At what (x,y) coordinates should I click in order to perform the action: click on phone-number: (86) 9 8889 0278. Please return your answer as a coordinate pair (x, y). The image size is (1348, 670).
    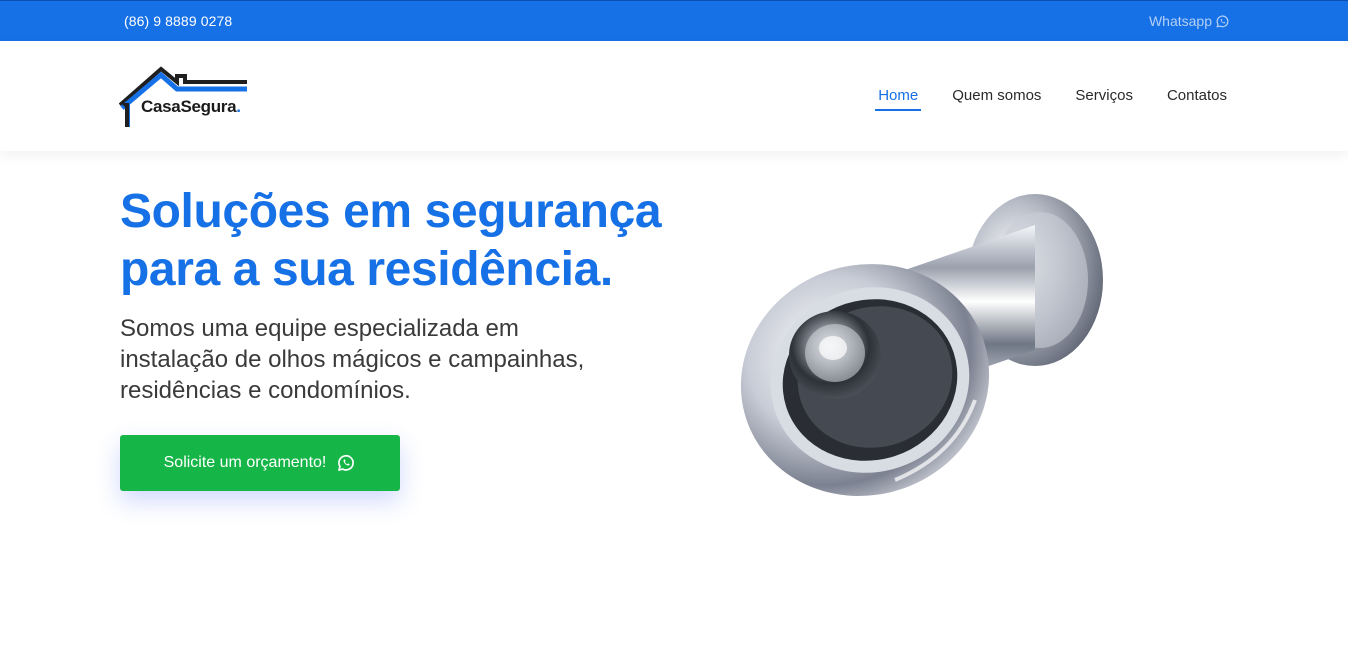
    Looking at the image, I should click on (178, 21).